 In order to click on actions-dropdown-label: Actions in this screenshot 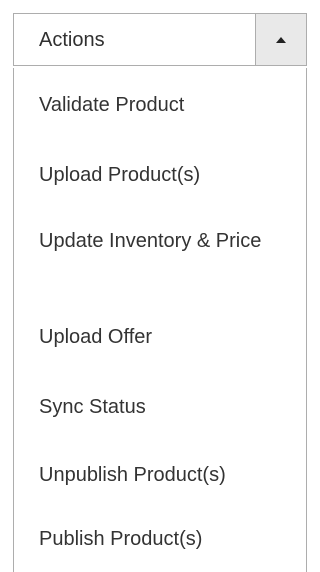, I will do `click(72, 39)`.